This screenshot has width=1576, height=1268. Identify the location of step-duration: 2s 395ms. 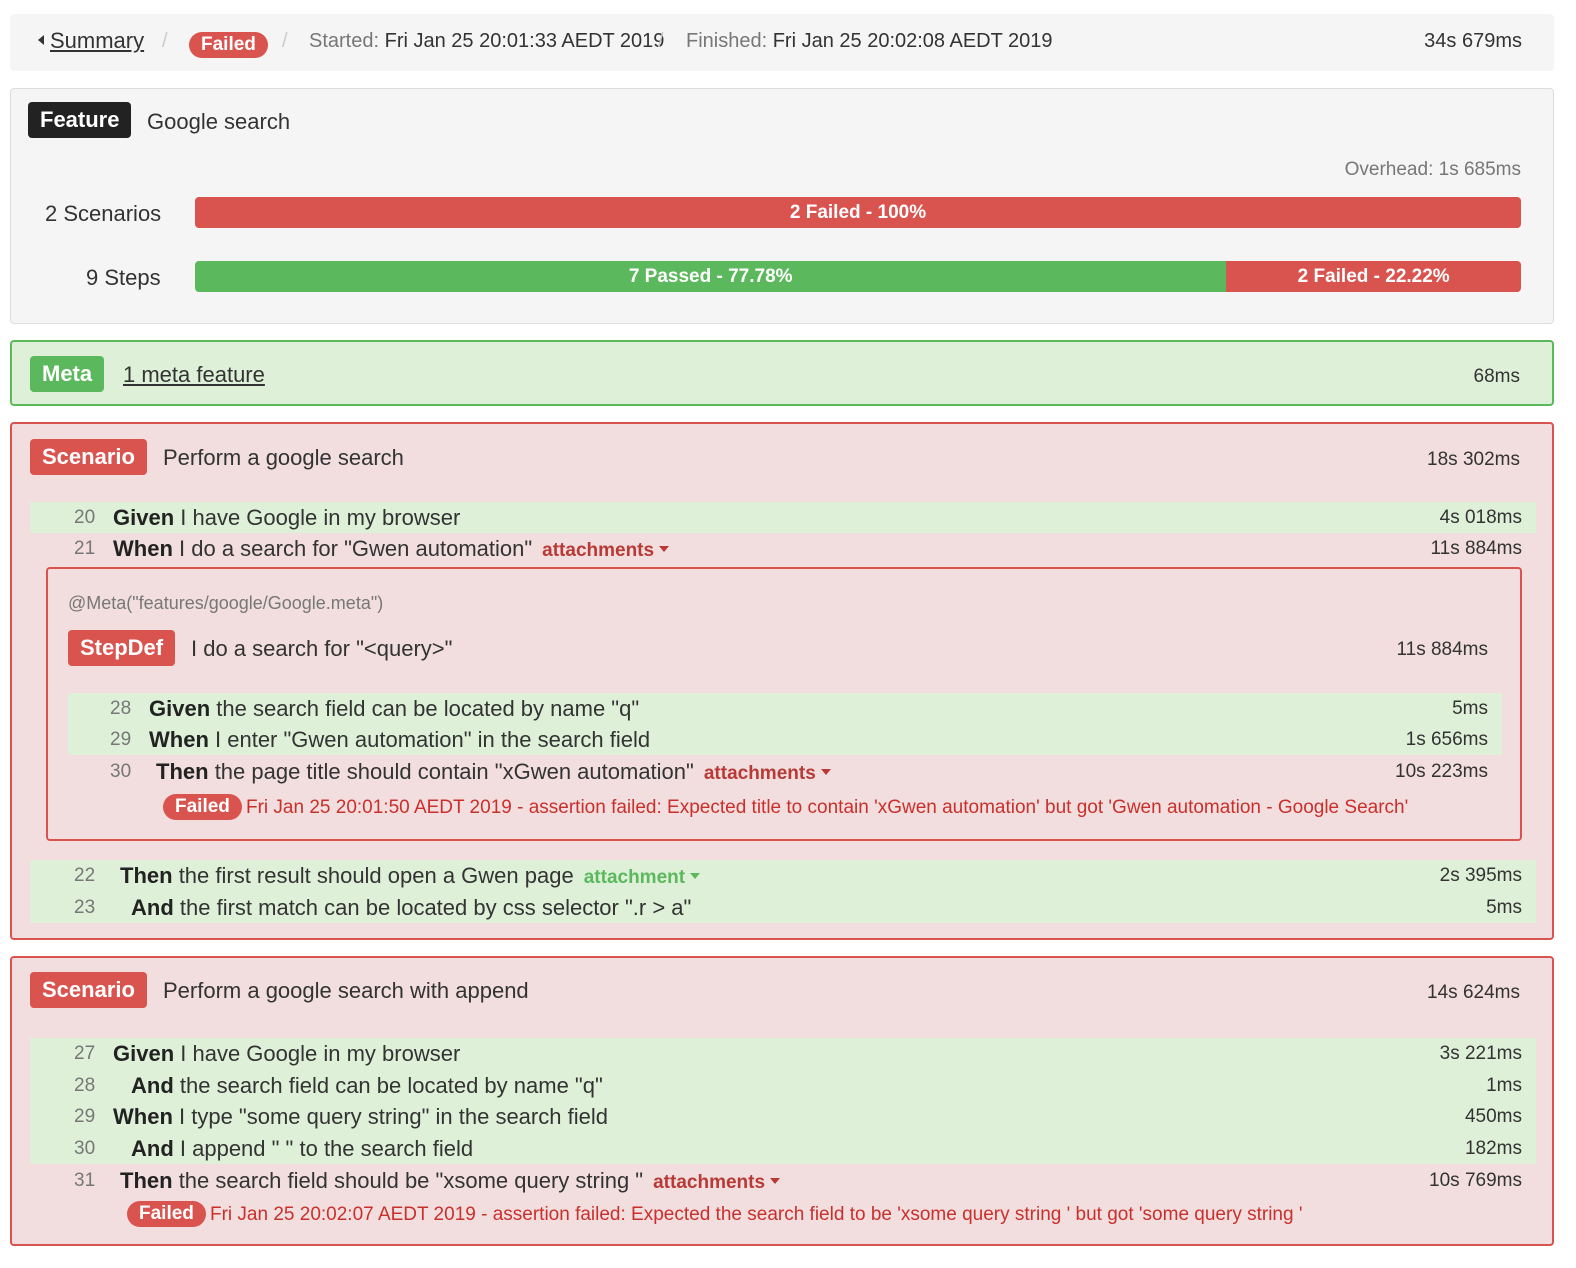
(1480, 875).